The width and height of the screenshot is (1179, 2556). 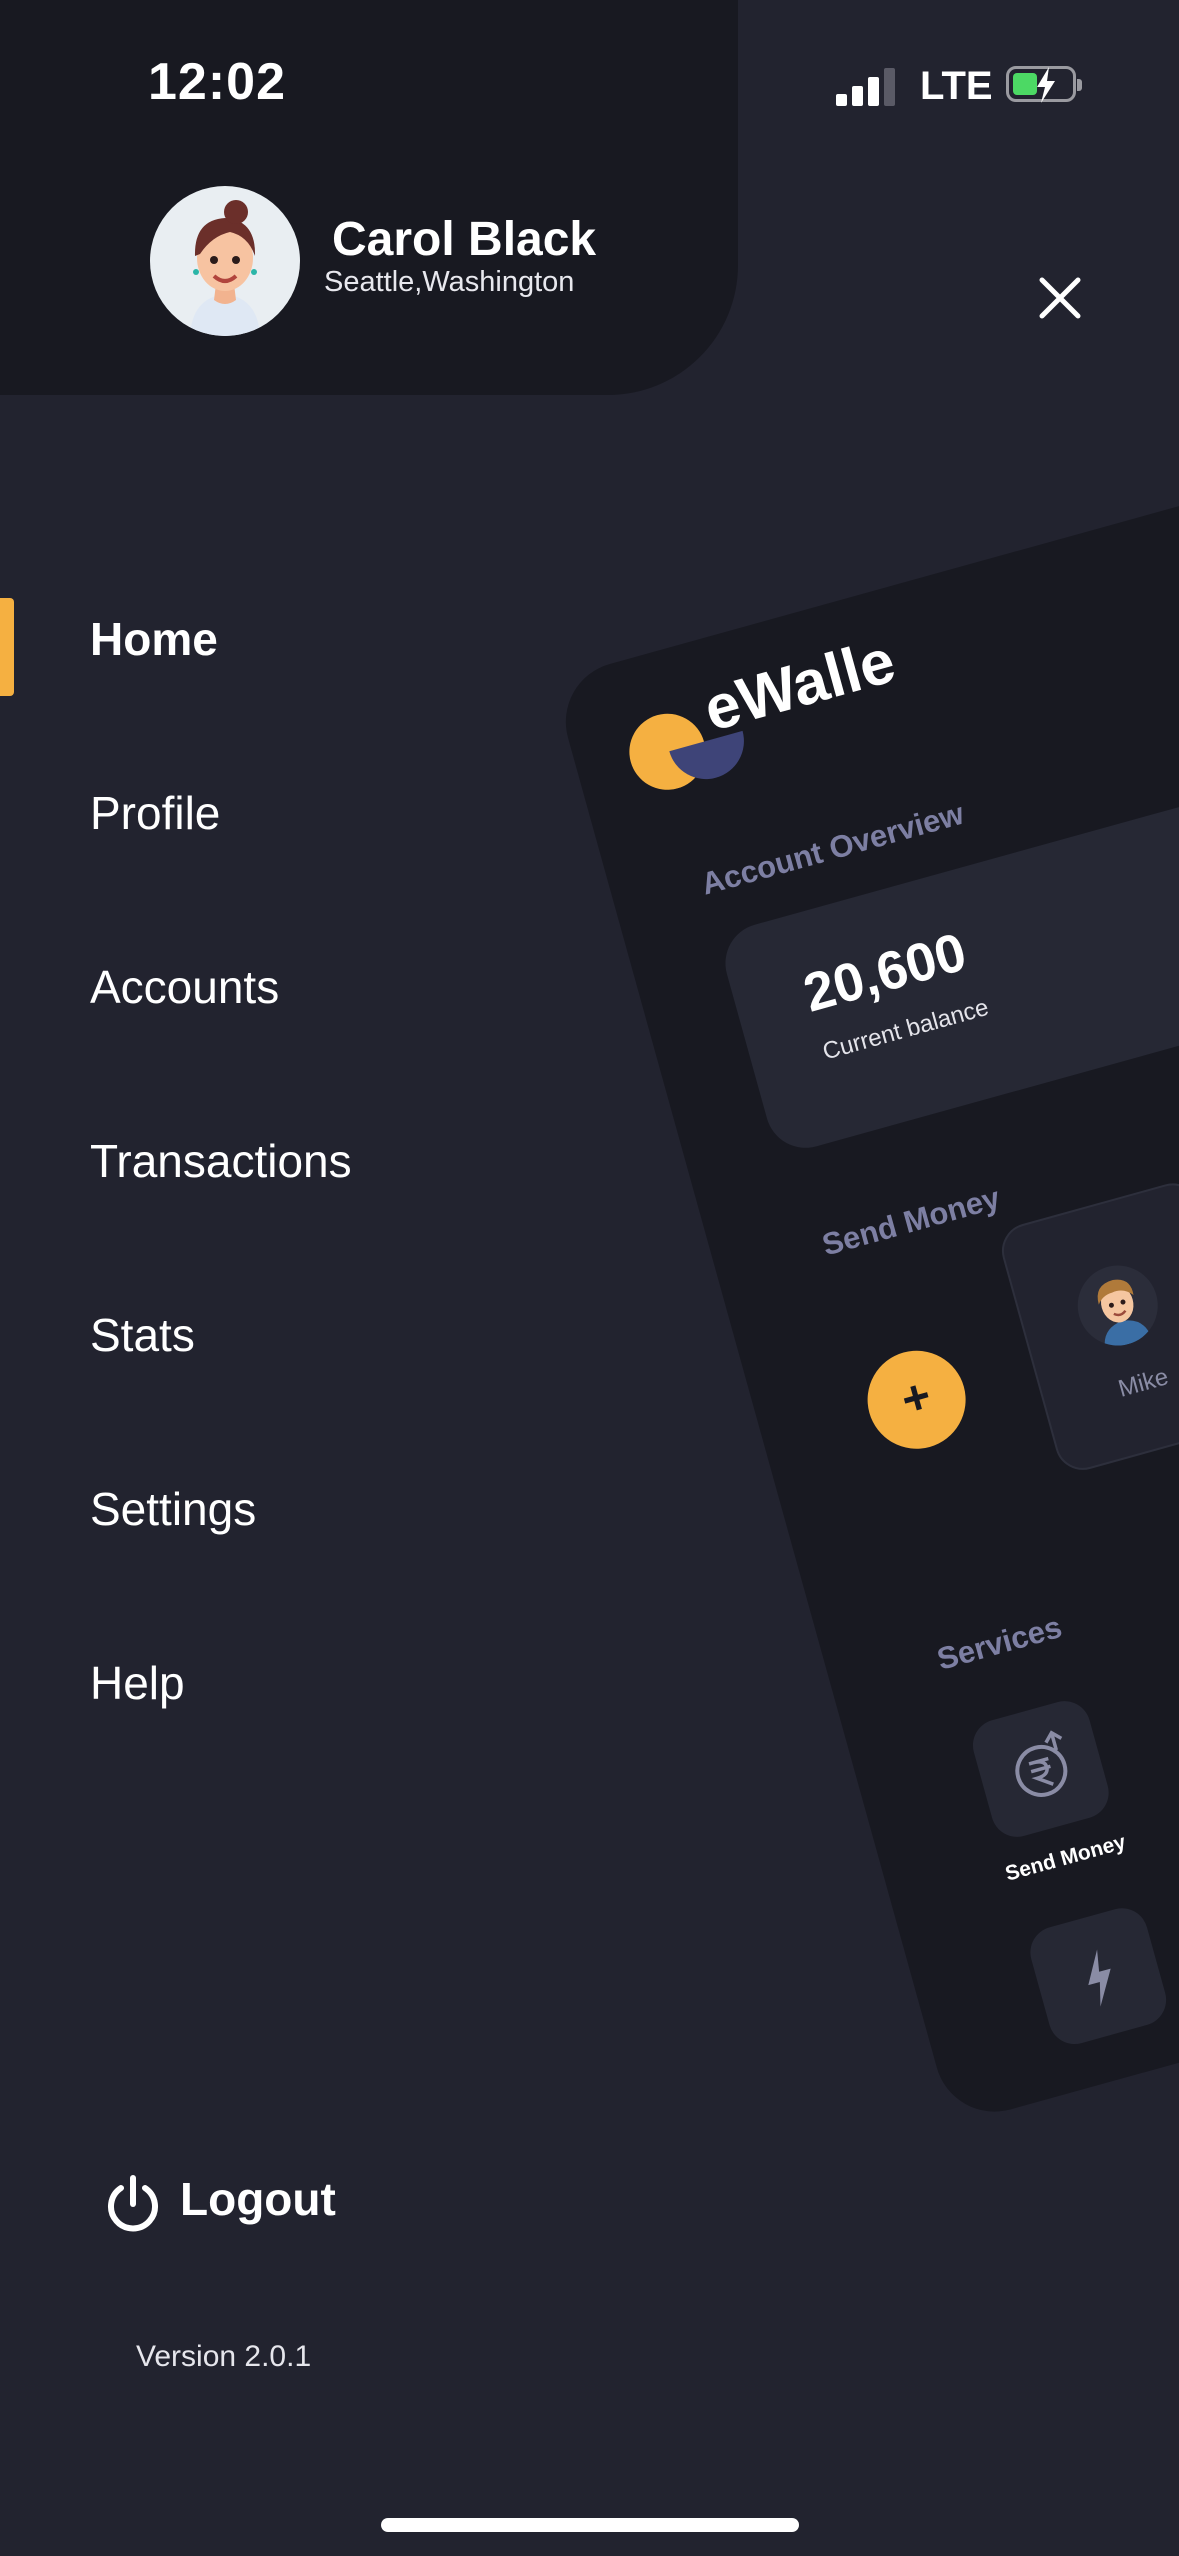 What do you see at coordinates (154, 639) in the screenshot?
I see `menu-item-home: Home` at bounding box center [154, 639].